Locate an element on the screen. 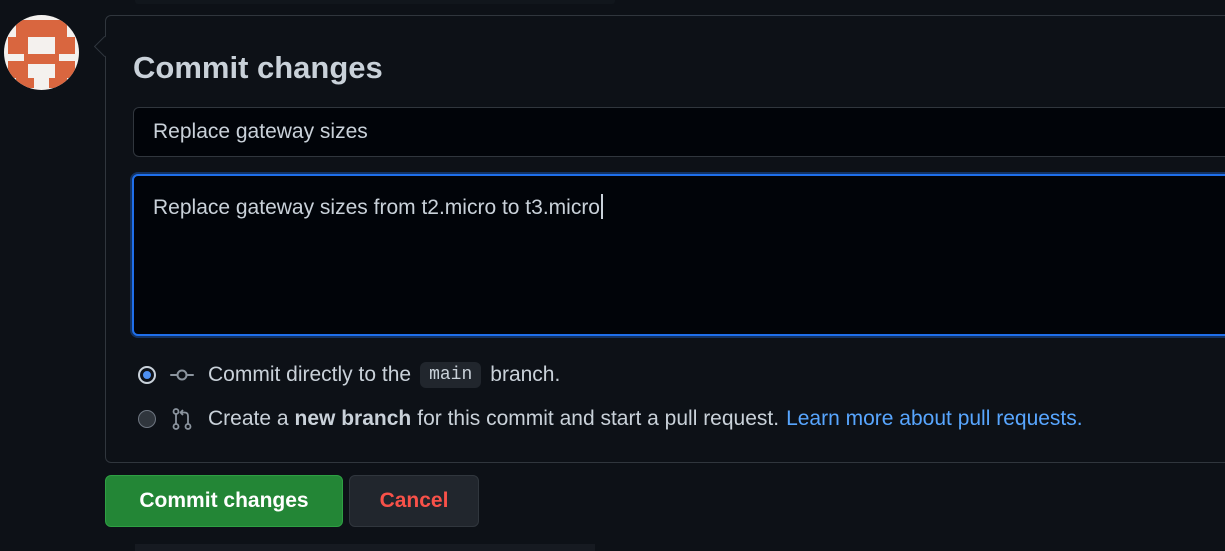 This screenshot has width=1225, height=551. commit-direct-prefix: Commit directly to the is located at coordinates (310, 374).